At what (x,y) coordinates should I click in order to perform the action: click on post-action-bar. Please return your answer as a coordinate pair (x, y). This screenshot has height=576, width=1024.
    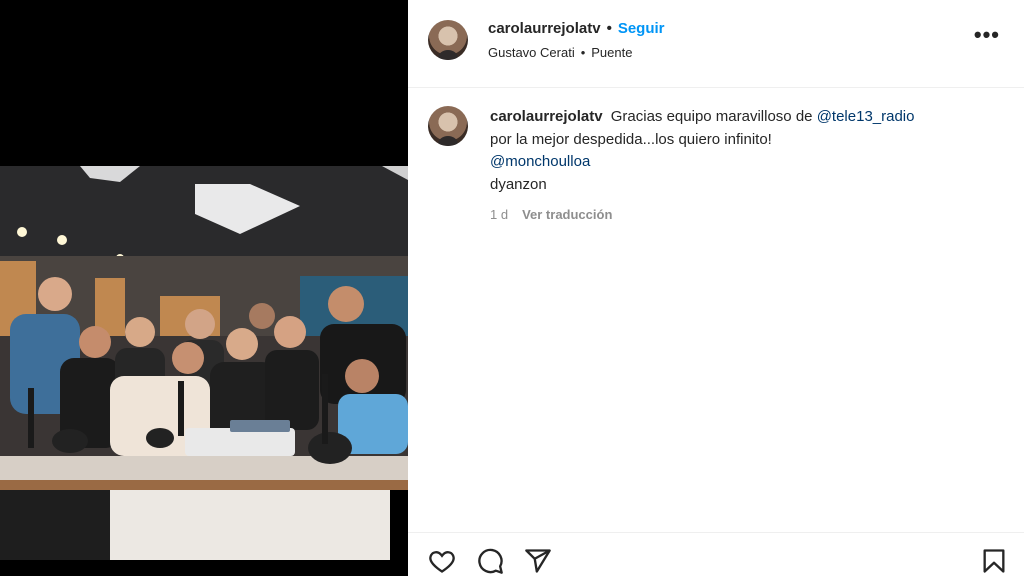
    Looking at the image, I should click on (716, 554).